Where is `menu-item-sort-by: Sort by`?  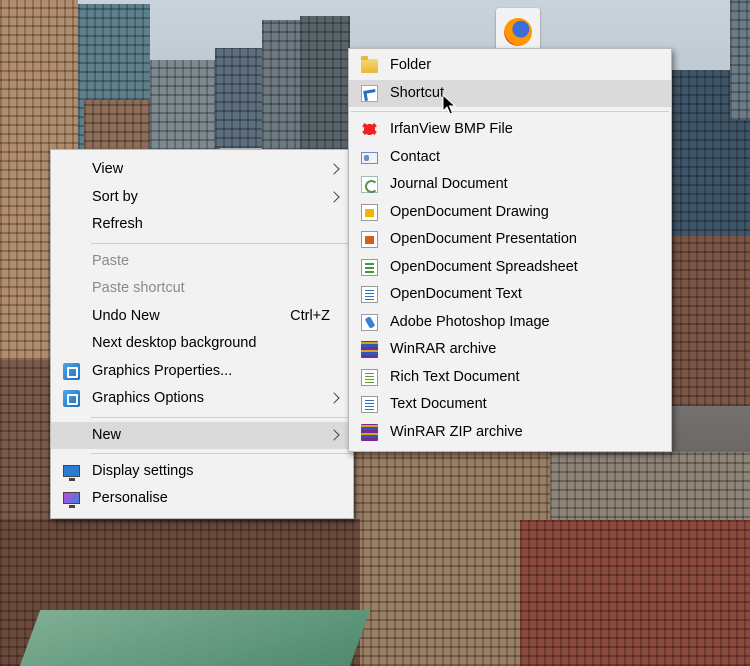
menu-item-sort-by: Sort by is located at coordinates (202, 198).